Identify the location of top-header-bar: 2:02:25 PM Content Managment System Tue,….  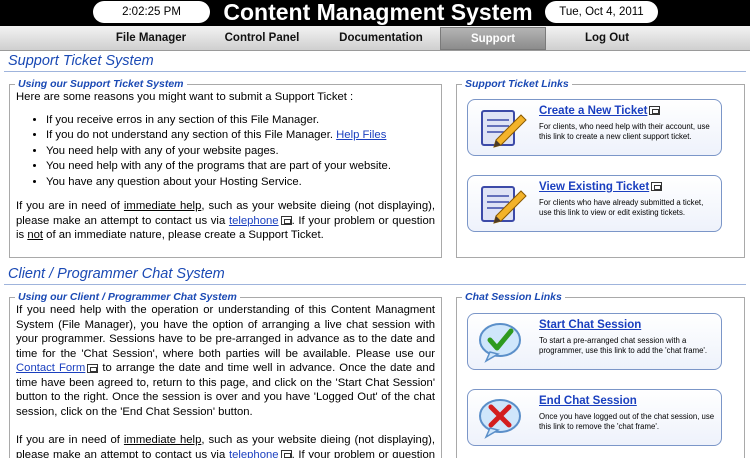
(375, 13).